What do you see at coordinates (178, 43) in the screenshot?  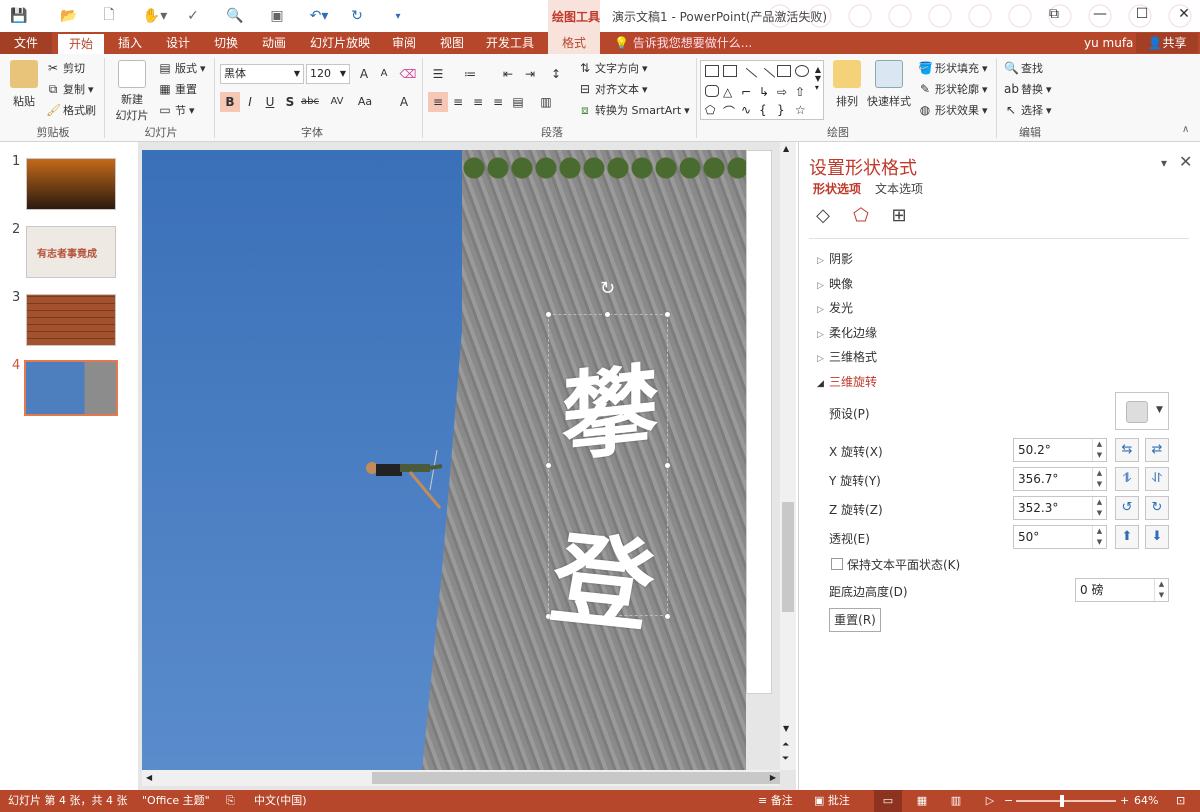 I see `tab-design: 设计` at bounding box center [178, 43].